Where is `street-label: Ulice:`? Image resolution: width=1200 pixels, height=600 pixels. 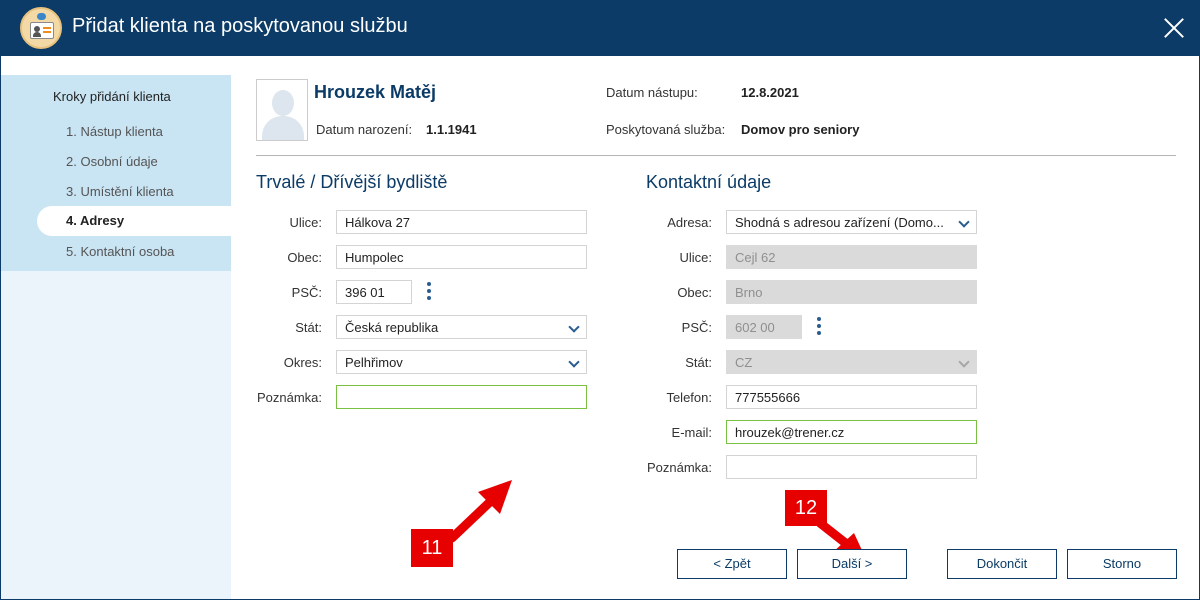 street-label: Ulice: is located at coordinates (305, 222).